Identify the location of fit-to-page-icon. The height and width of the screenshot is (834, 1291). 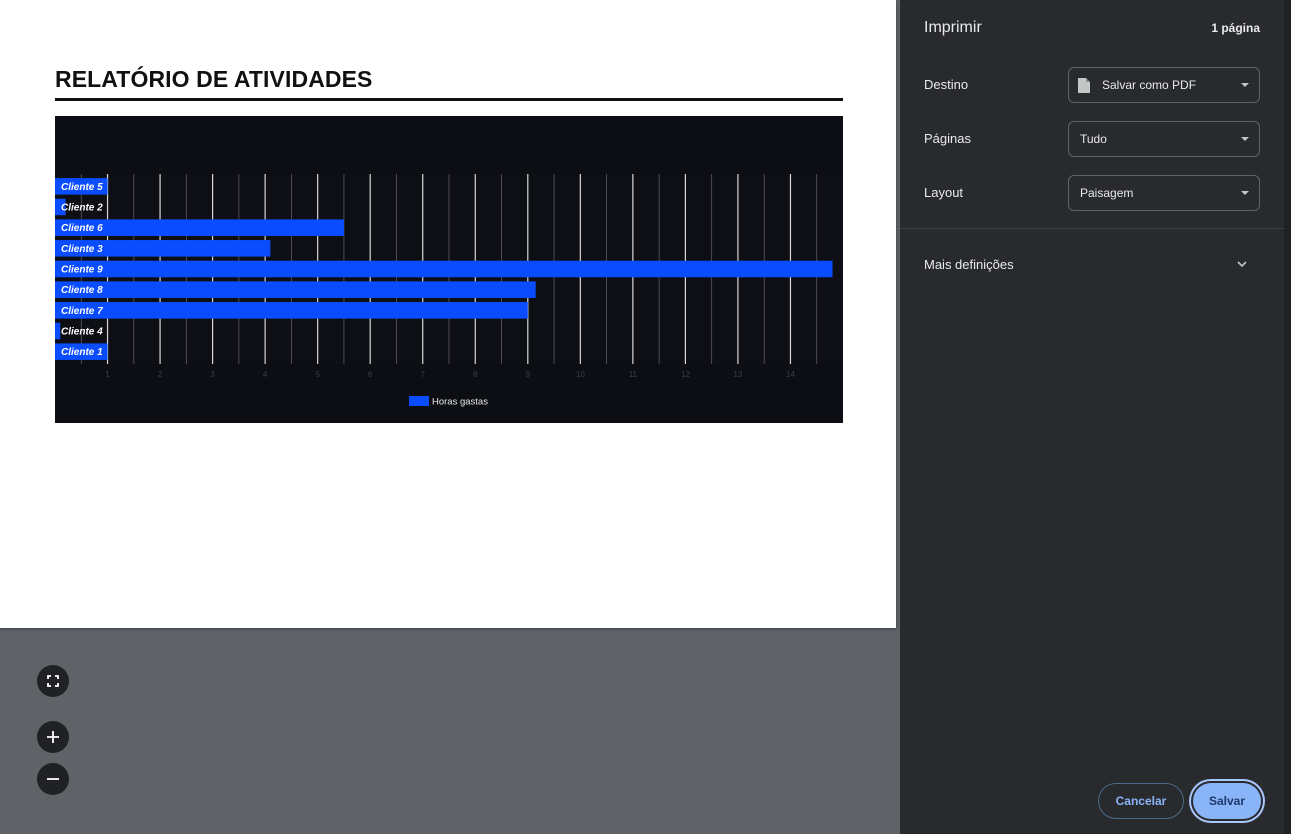
(53, 681).